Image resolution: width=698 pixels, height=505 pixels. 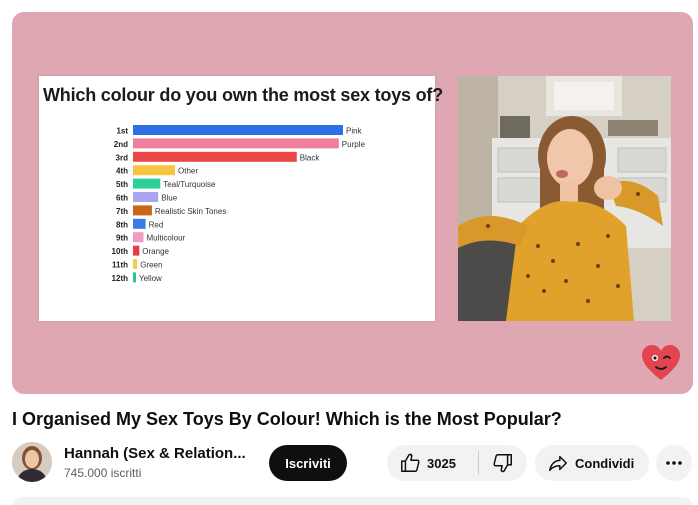 What do you see at coordinates (122, 211) in the screenshot?
I see `chart-rank-label: 7th` at bounding box center [122, 211].